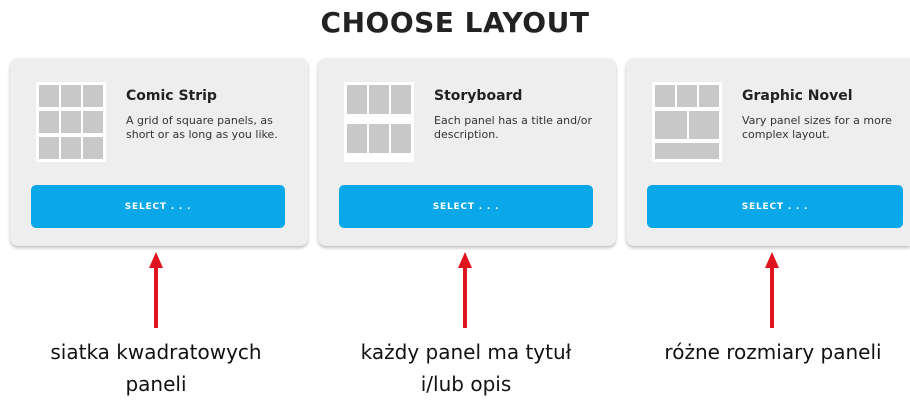 The height and width of the screenshot is (409, 910). Describe the element at coordinates (171, 96) in the screenshot. I see `layout-card-title: Comic Strip` at that location.